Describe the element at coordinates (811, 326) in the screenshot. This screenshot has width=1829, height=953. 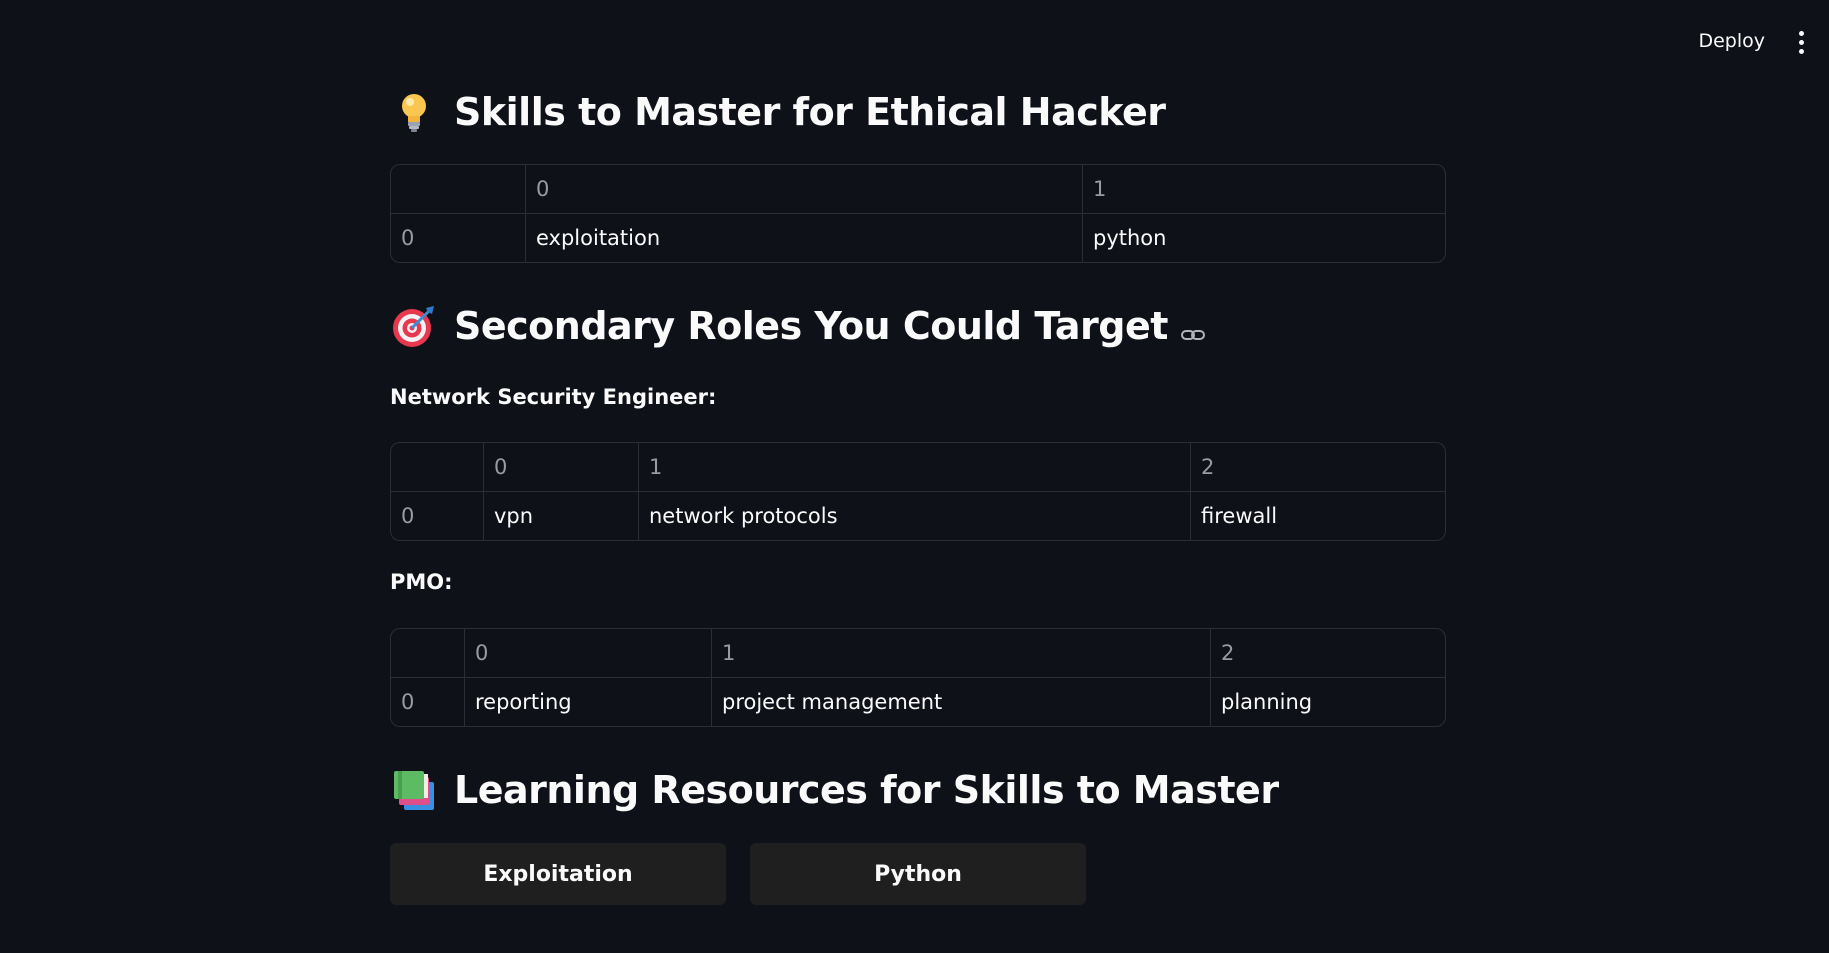
I see `secondary-roles-title: Secondary Roles You Could Target` at that location.